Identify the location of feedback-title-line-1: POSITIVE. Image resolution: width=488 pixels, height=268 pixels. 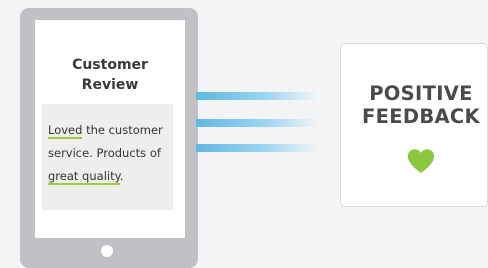
(421, 93).